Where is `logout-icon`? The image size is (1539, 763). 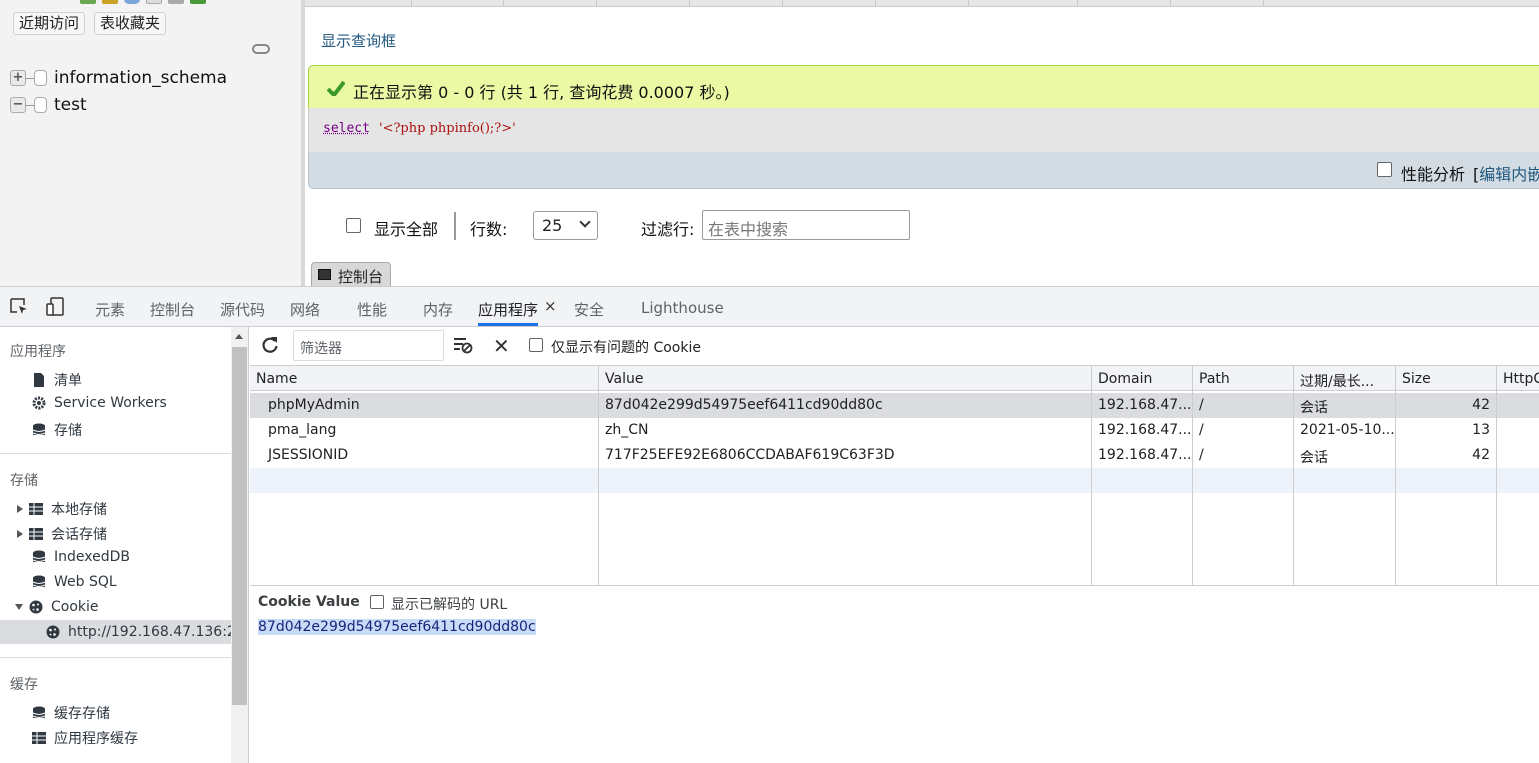 logout-icon is located at coordinates (110, 2).